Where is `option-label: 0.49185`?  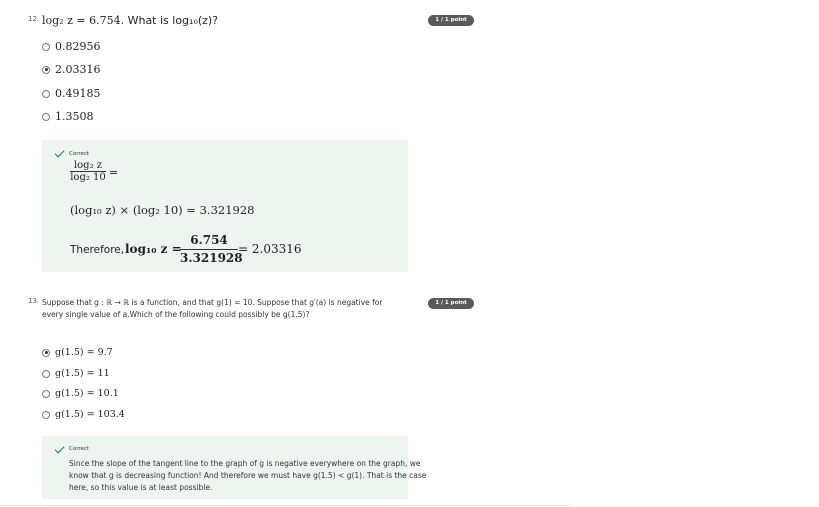 option-label: 0.49185 is located at coordinates (78, 93).